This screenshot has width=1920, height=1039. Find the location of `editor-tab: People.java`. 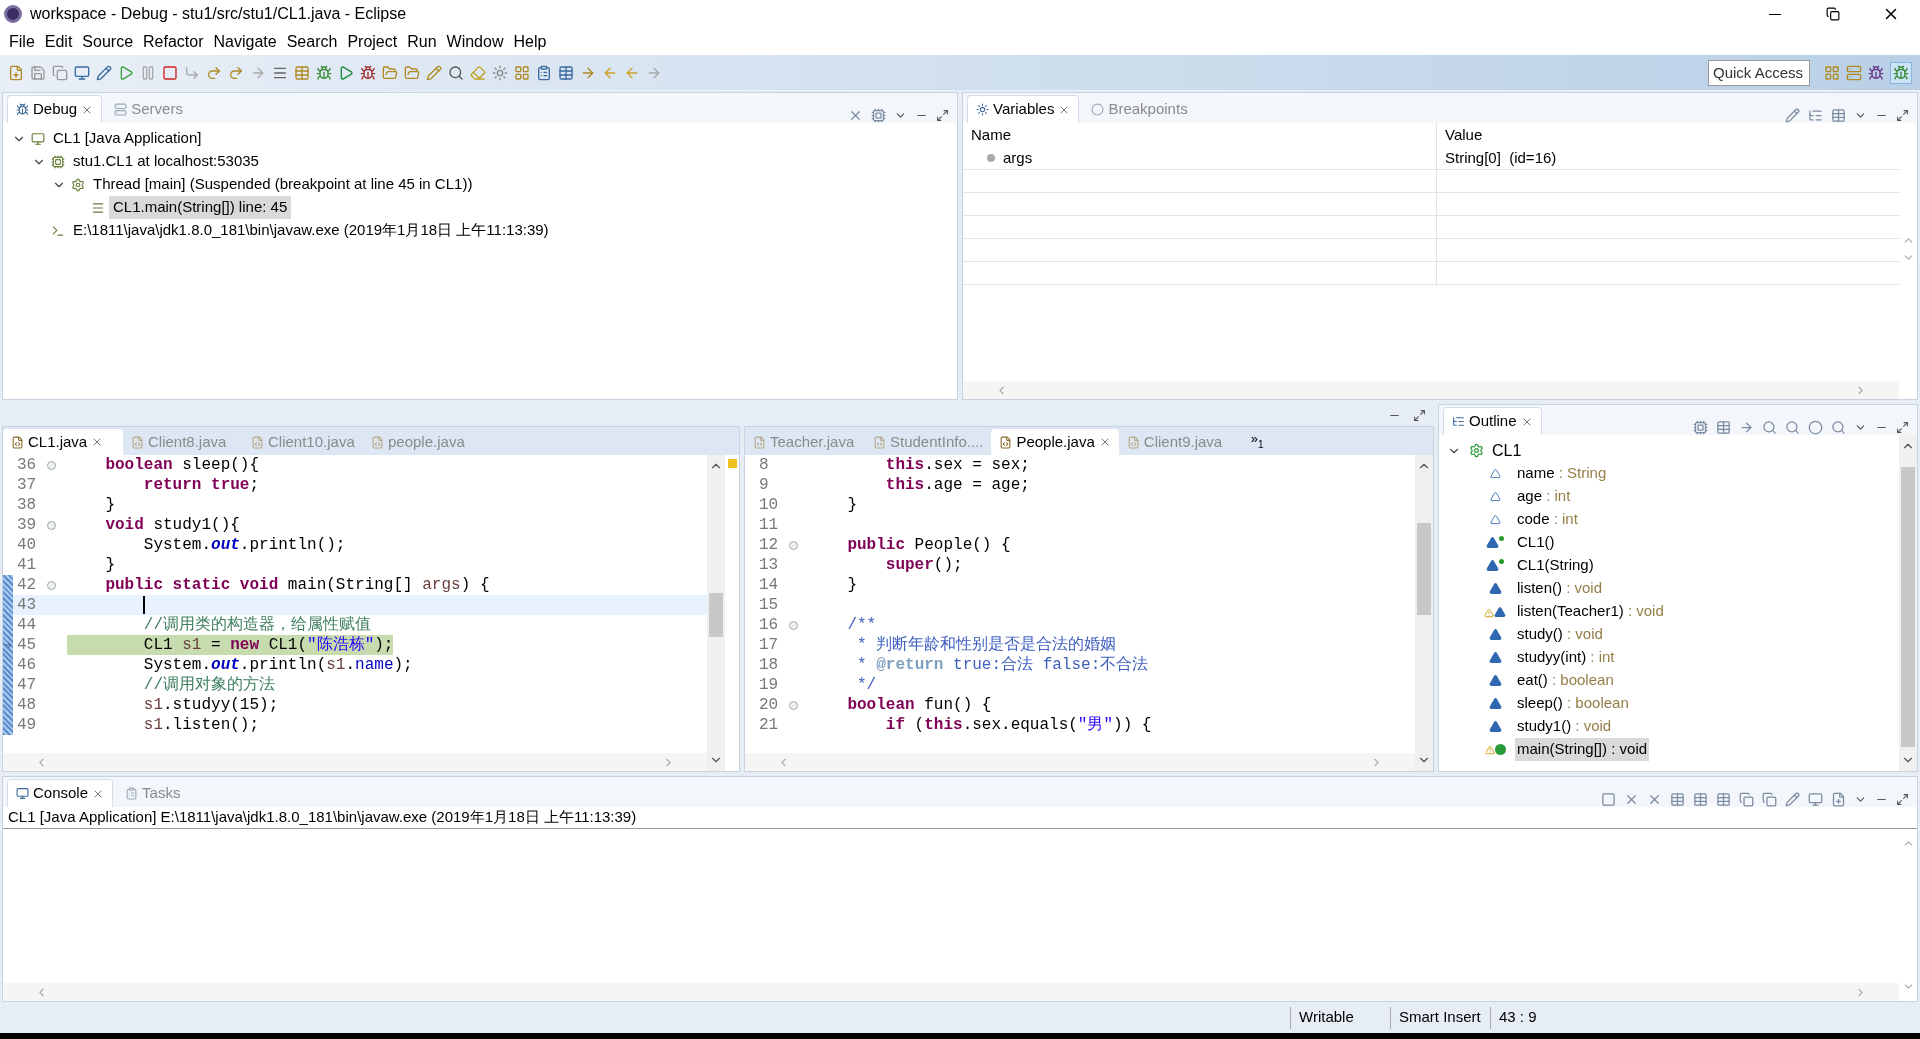

editor-tab: People.java is located at coordinates (1055, 442).